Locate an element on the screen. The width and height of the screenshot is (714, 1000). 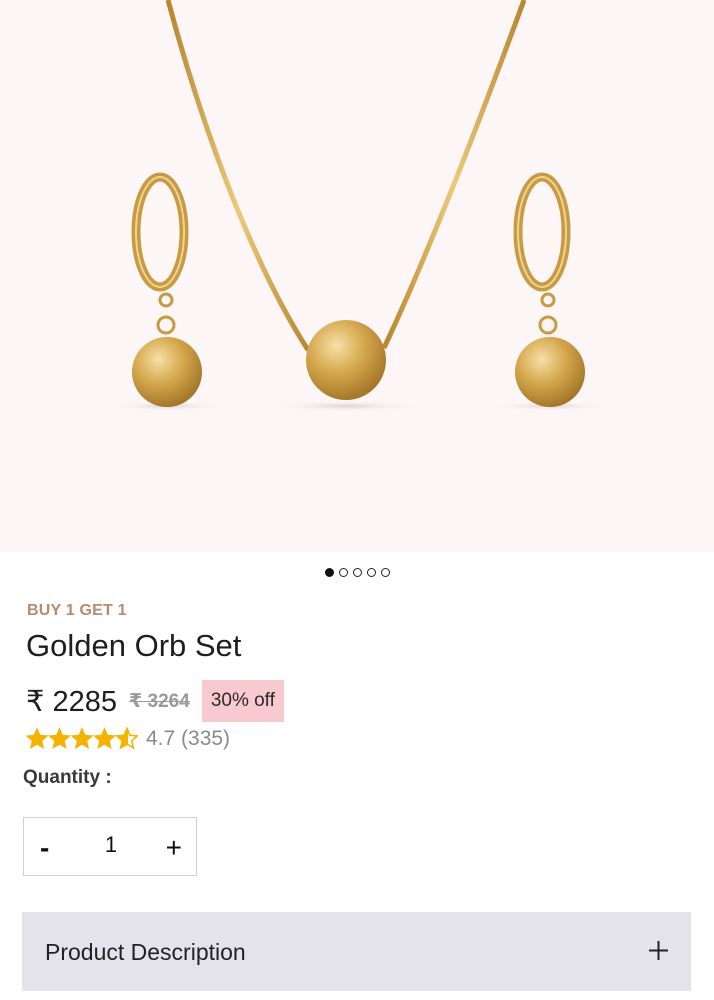
sale-price: ₹ 2285 is located at coordinates (72, 701).